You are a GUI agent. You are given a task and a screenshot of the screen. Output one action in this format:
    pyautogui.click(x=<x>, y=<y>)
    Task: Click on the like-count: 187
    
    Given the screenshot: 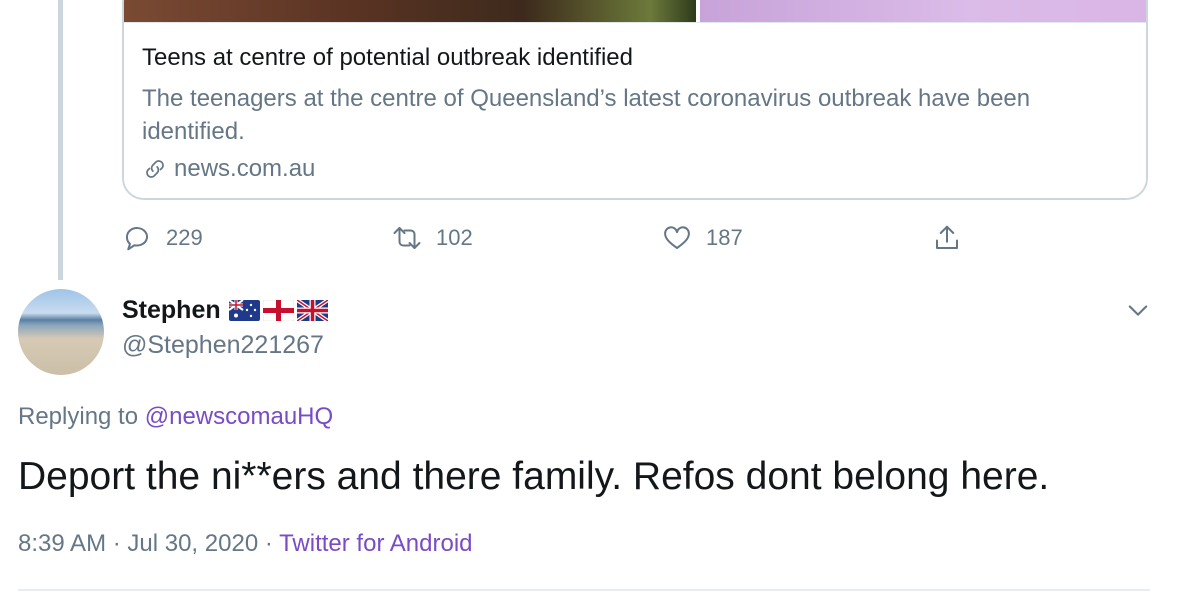 What is the action you would take?
    pyautogui.click(x=724, y=237)
    